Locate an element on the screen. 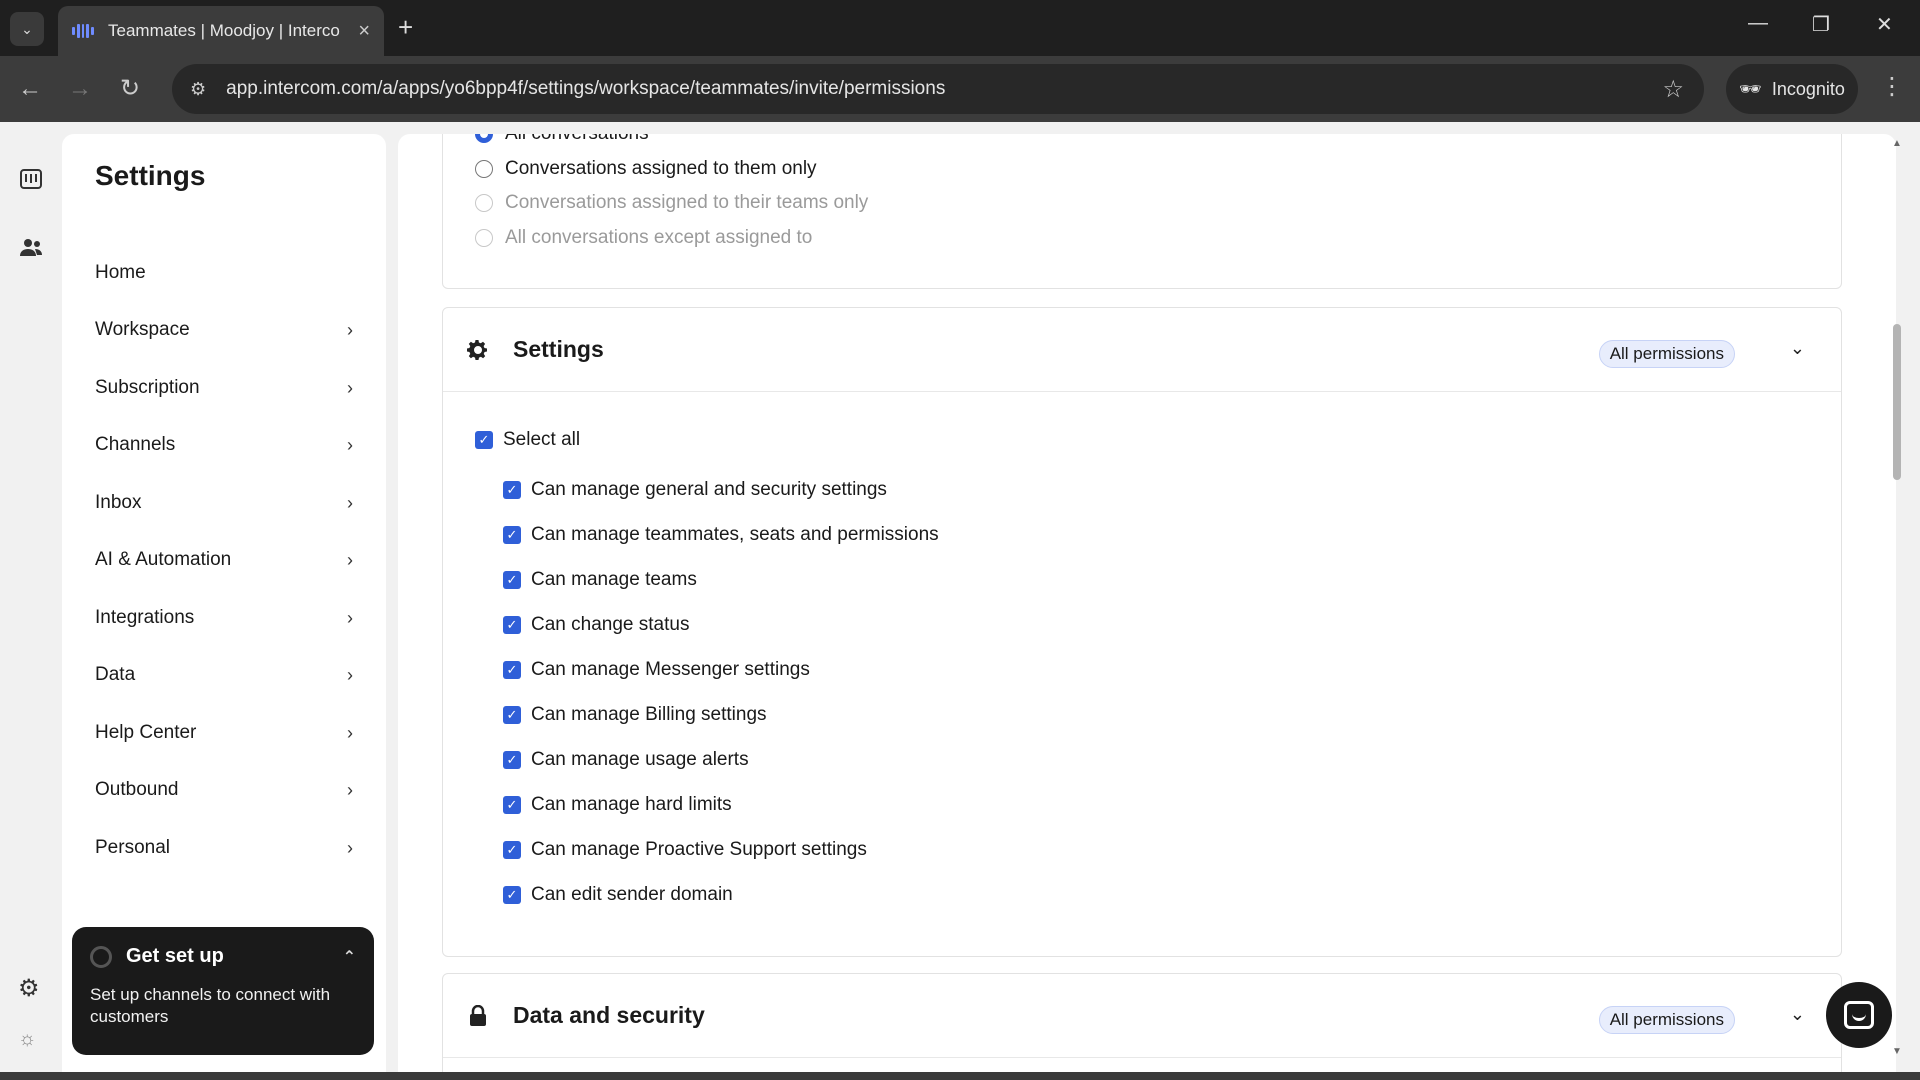 Image resolution: width=1920 pixels, height=1080 pixels. permission-checkbox: ✓ Can manage Proactive Support settings is located at coordinates (685, 850).